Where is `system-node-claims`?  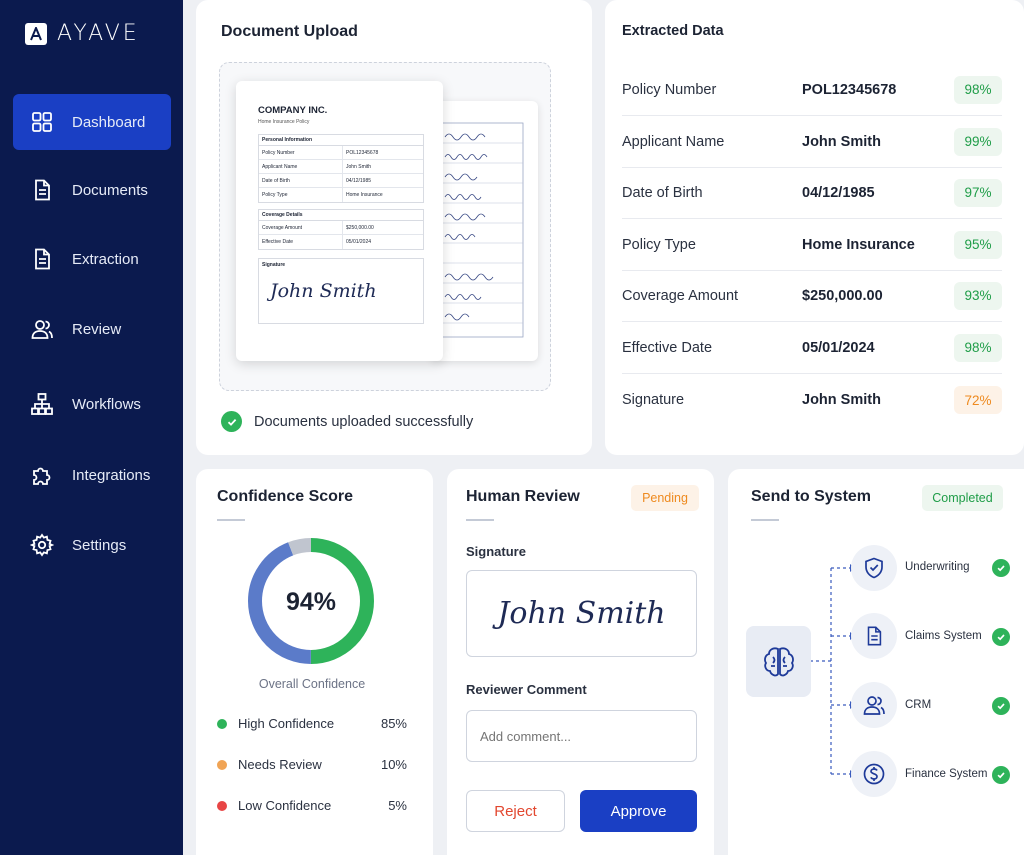
system-node-claims is located at coordinates (874, 636).